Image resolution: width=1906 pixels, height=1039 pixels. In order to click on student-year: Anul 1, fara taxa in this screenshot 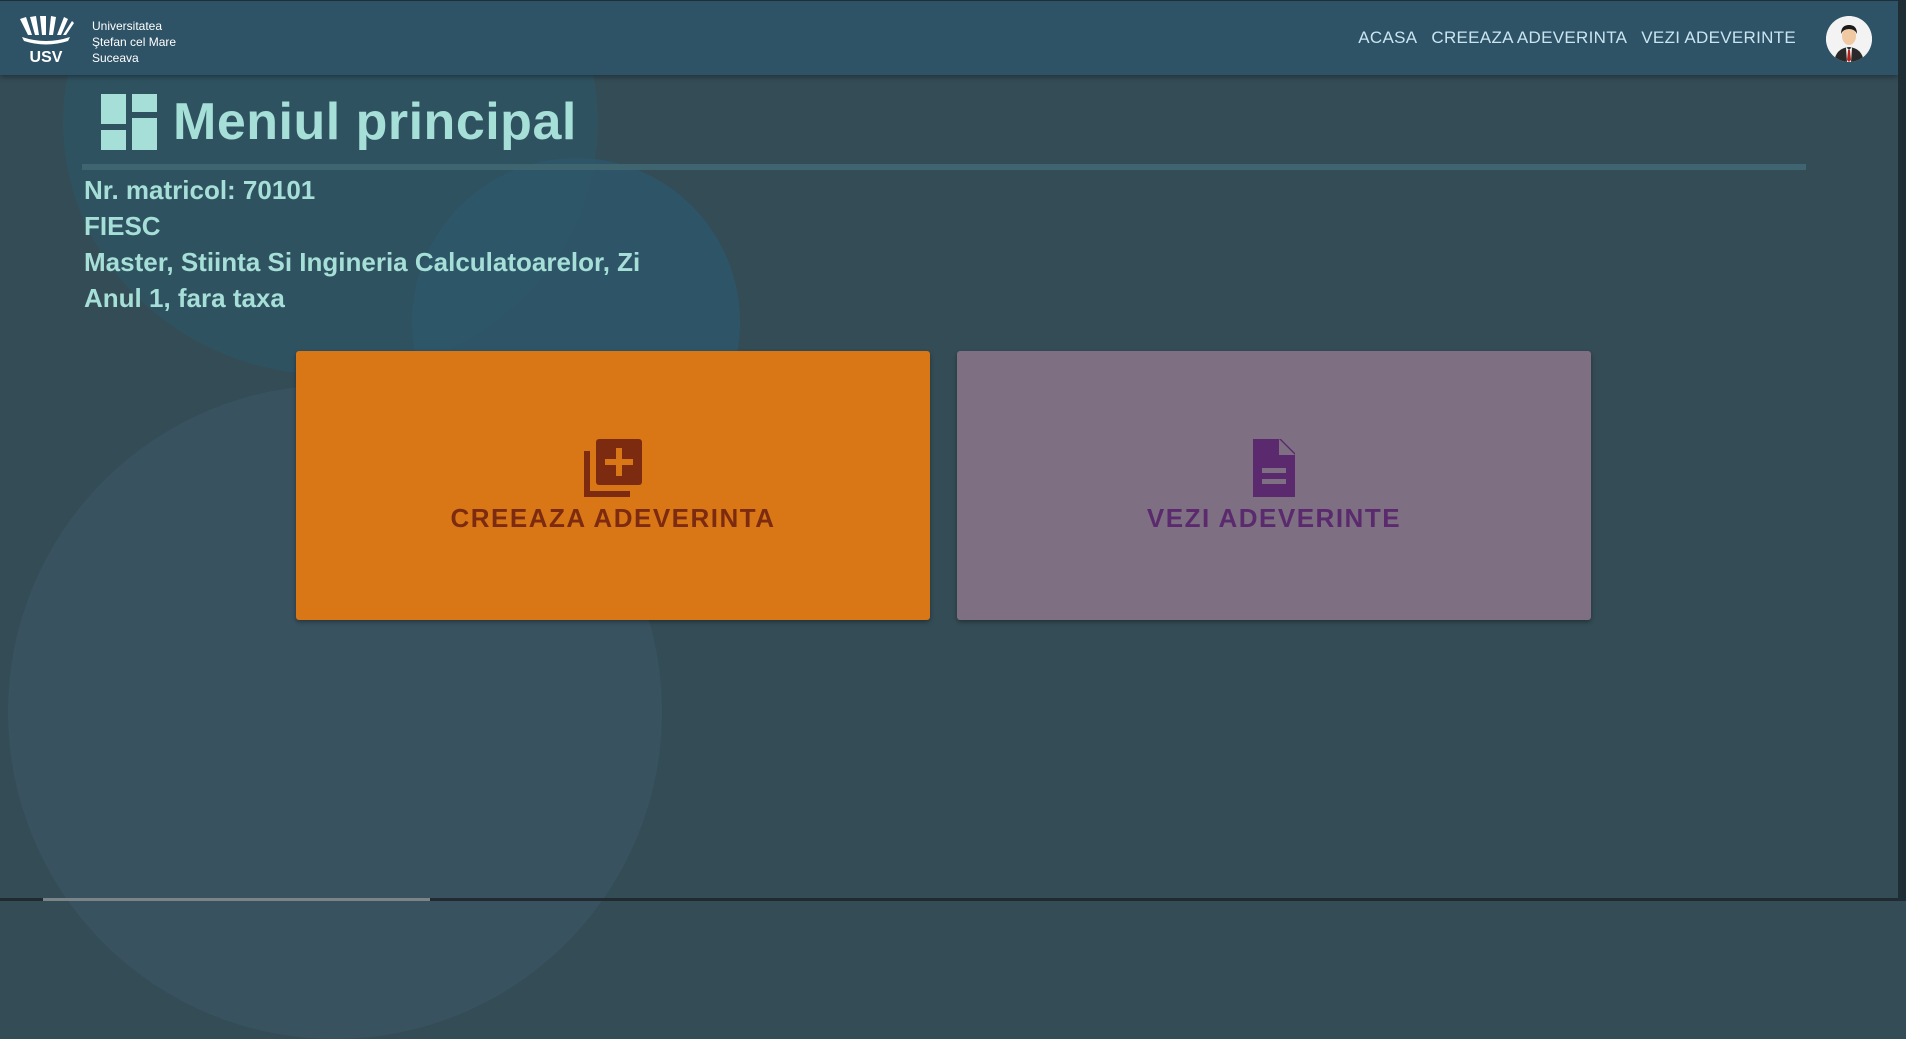, I will do `click(184, 298)`.